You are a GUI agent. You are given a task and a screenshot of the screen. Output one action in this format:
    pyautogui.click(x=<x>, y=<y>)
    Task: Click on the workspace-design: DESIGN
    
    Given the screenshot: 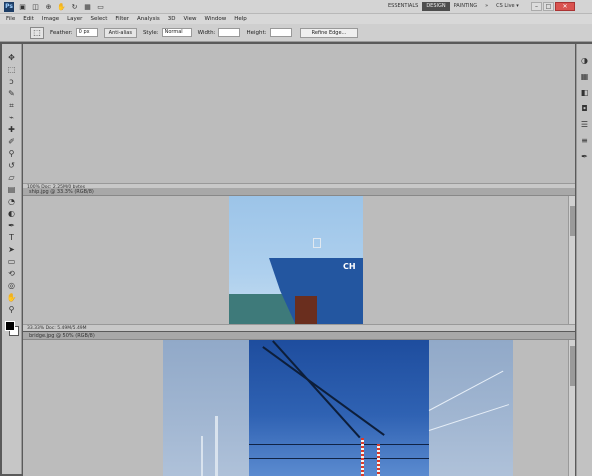 What is the action you would take?
    pyautogui.click(x=436, y=6)
    